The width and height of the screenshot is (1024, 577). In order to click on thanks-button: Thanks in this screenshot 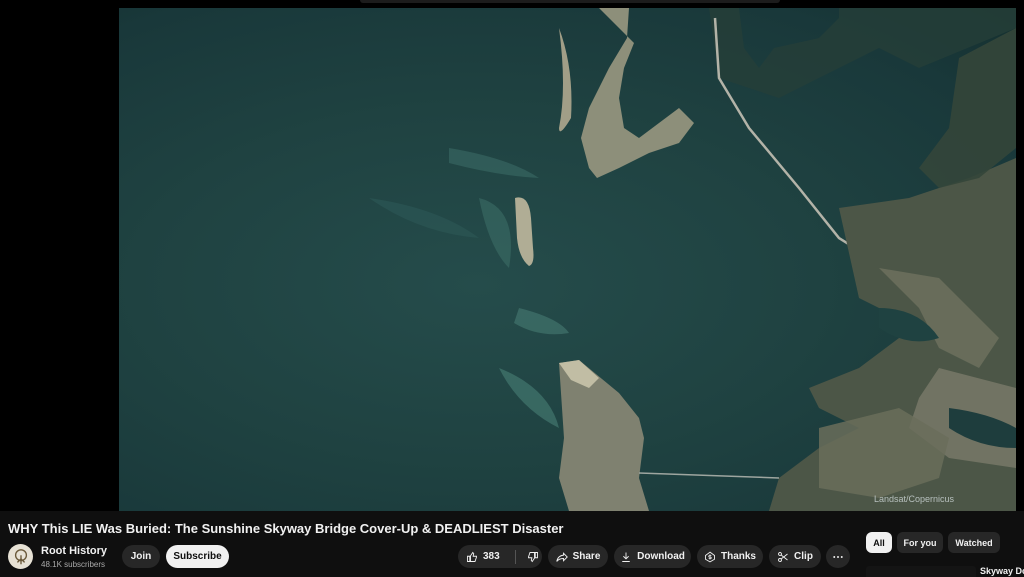, I will do `click(730, 556)`.